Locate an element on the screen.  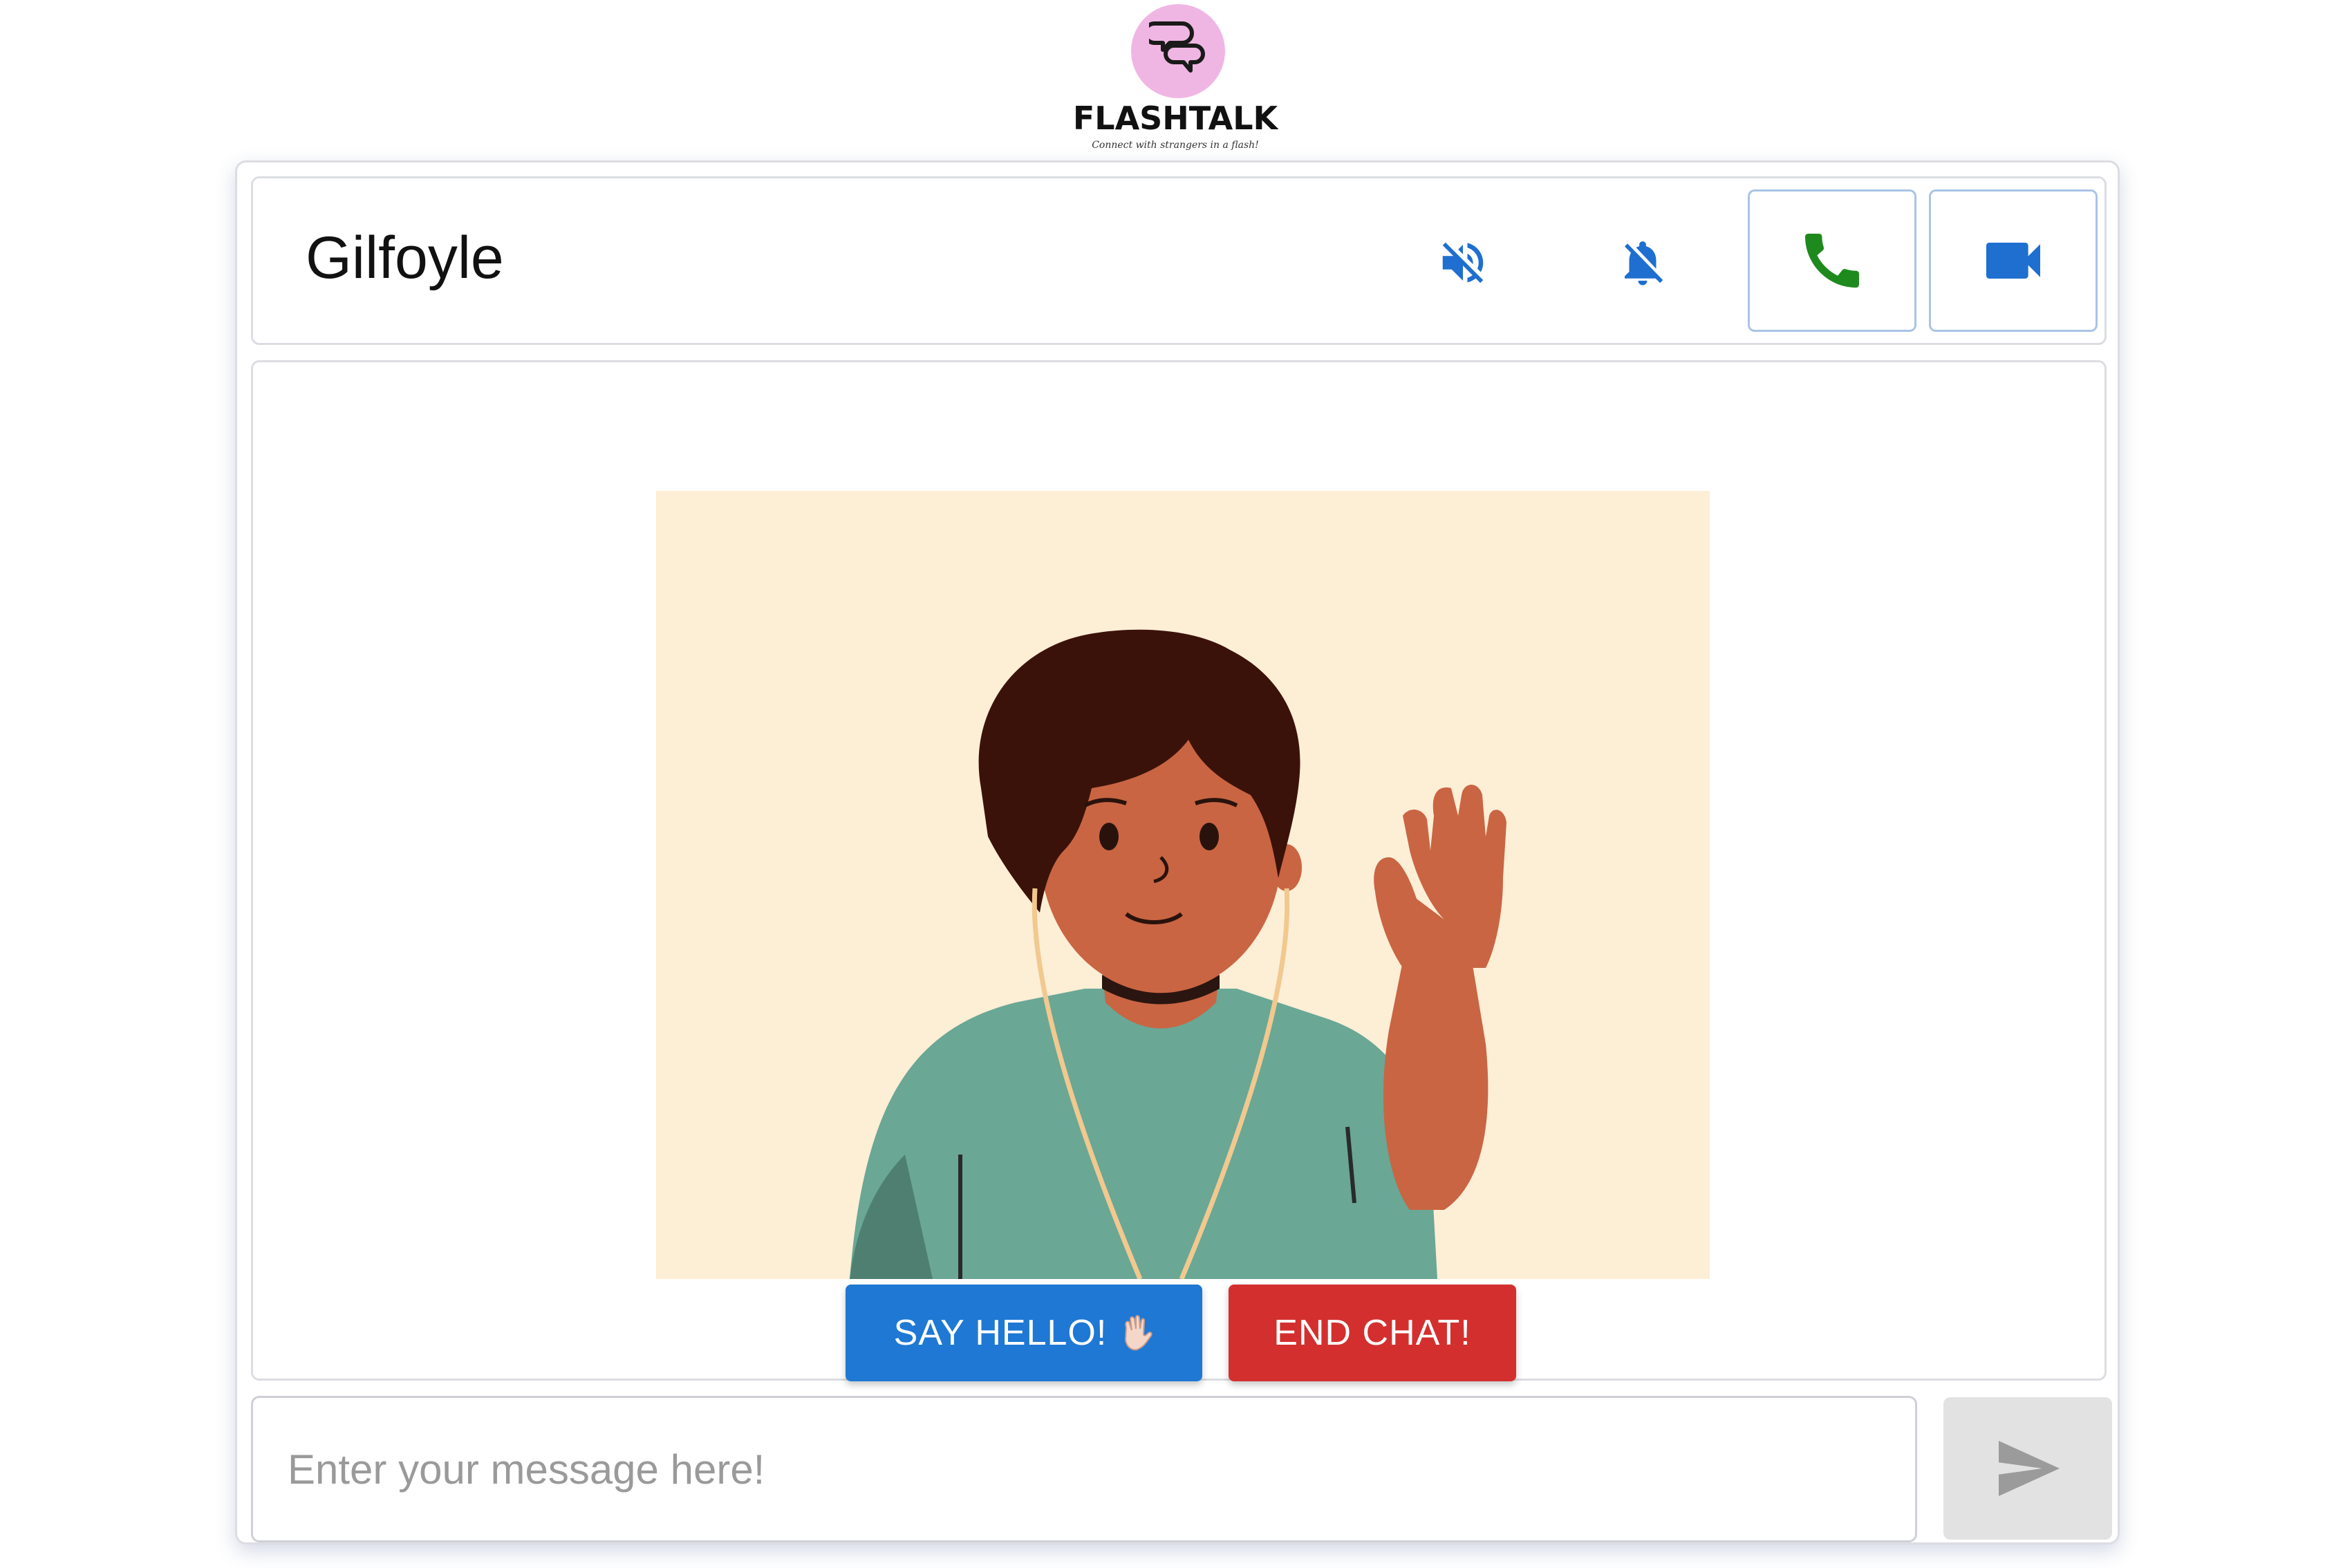
message-input is located at coordinates (1084, 1469).